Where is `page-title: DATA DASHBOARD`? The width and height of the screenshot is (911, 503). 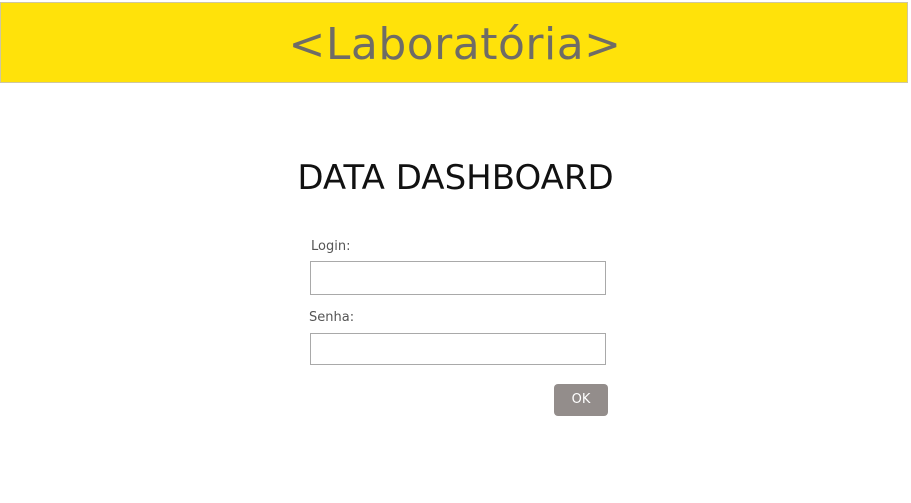 page-title: DATA DASHBOARD is located at coordinates (455, 178).